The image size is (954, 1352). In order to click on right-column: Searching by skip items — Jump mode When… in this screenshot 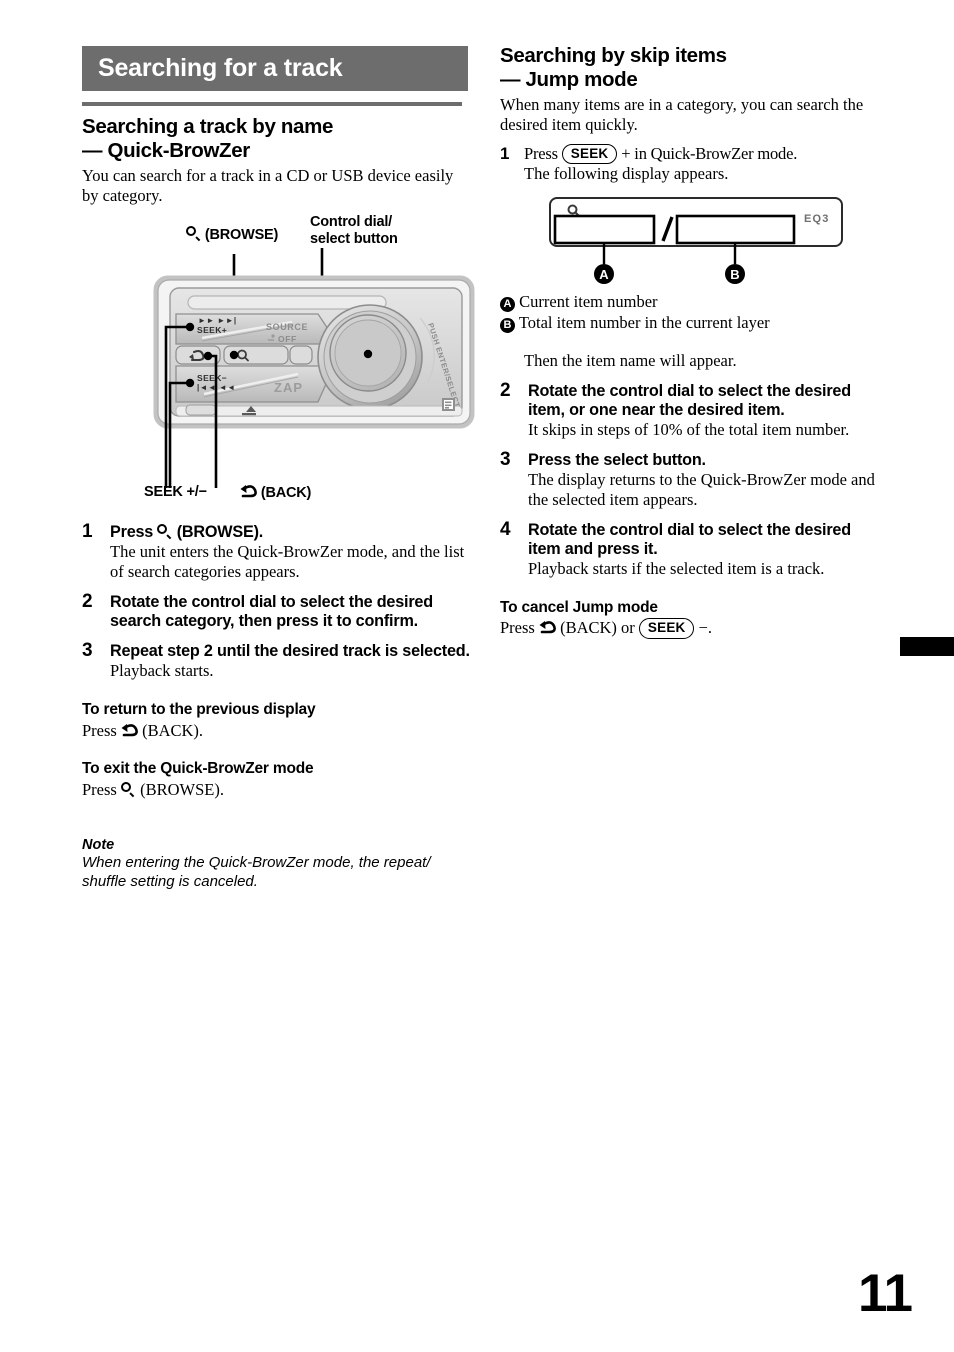, I will do `click(689, 114)`.